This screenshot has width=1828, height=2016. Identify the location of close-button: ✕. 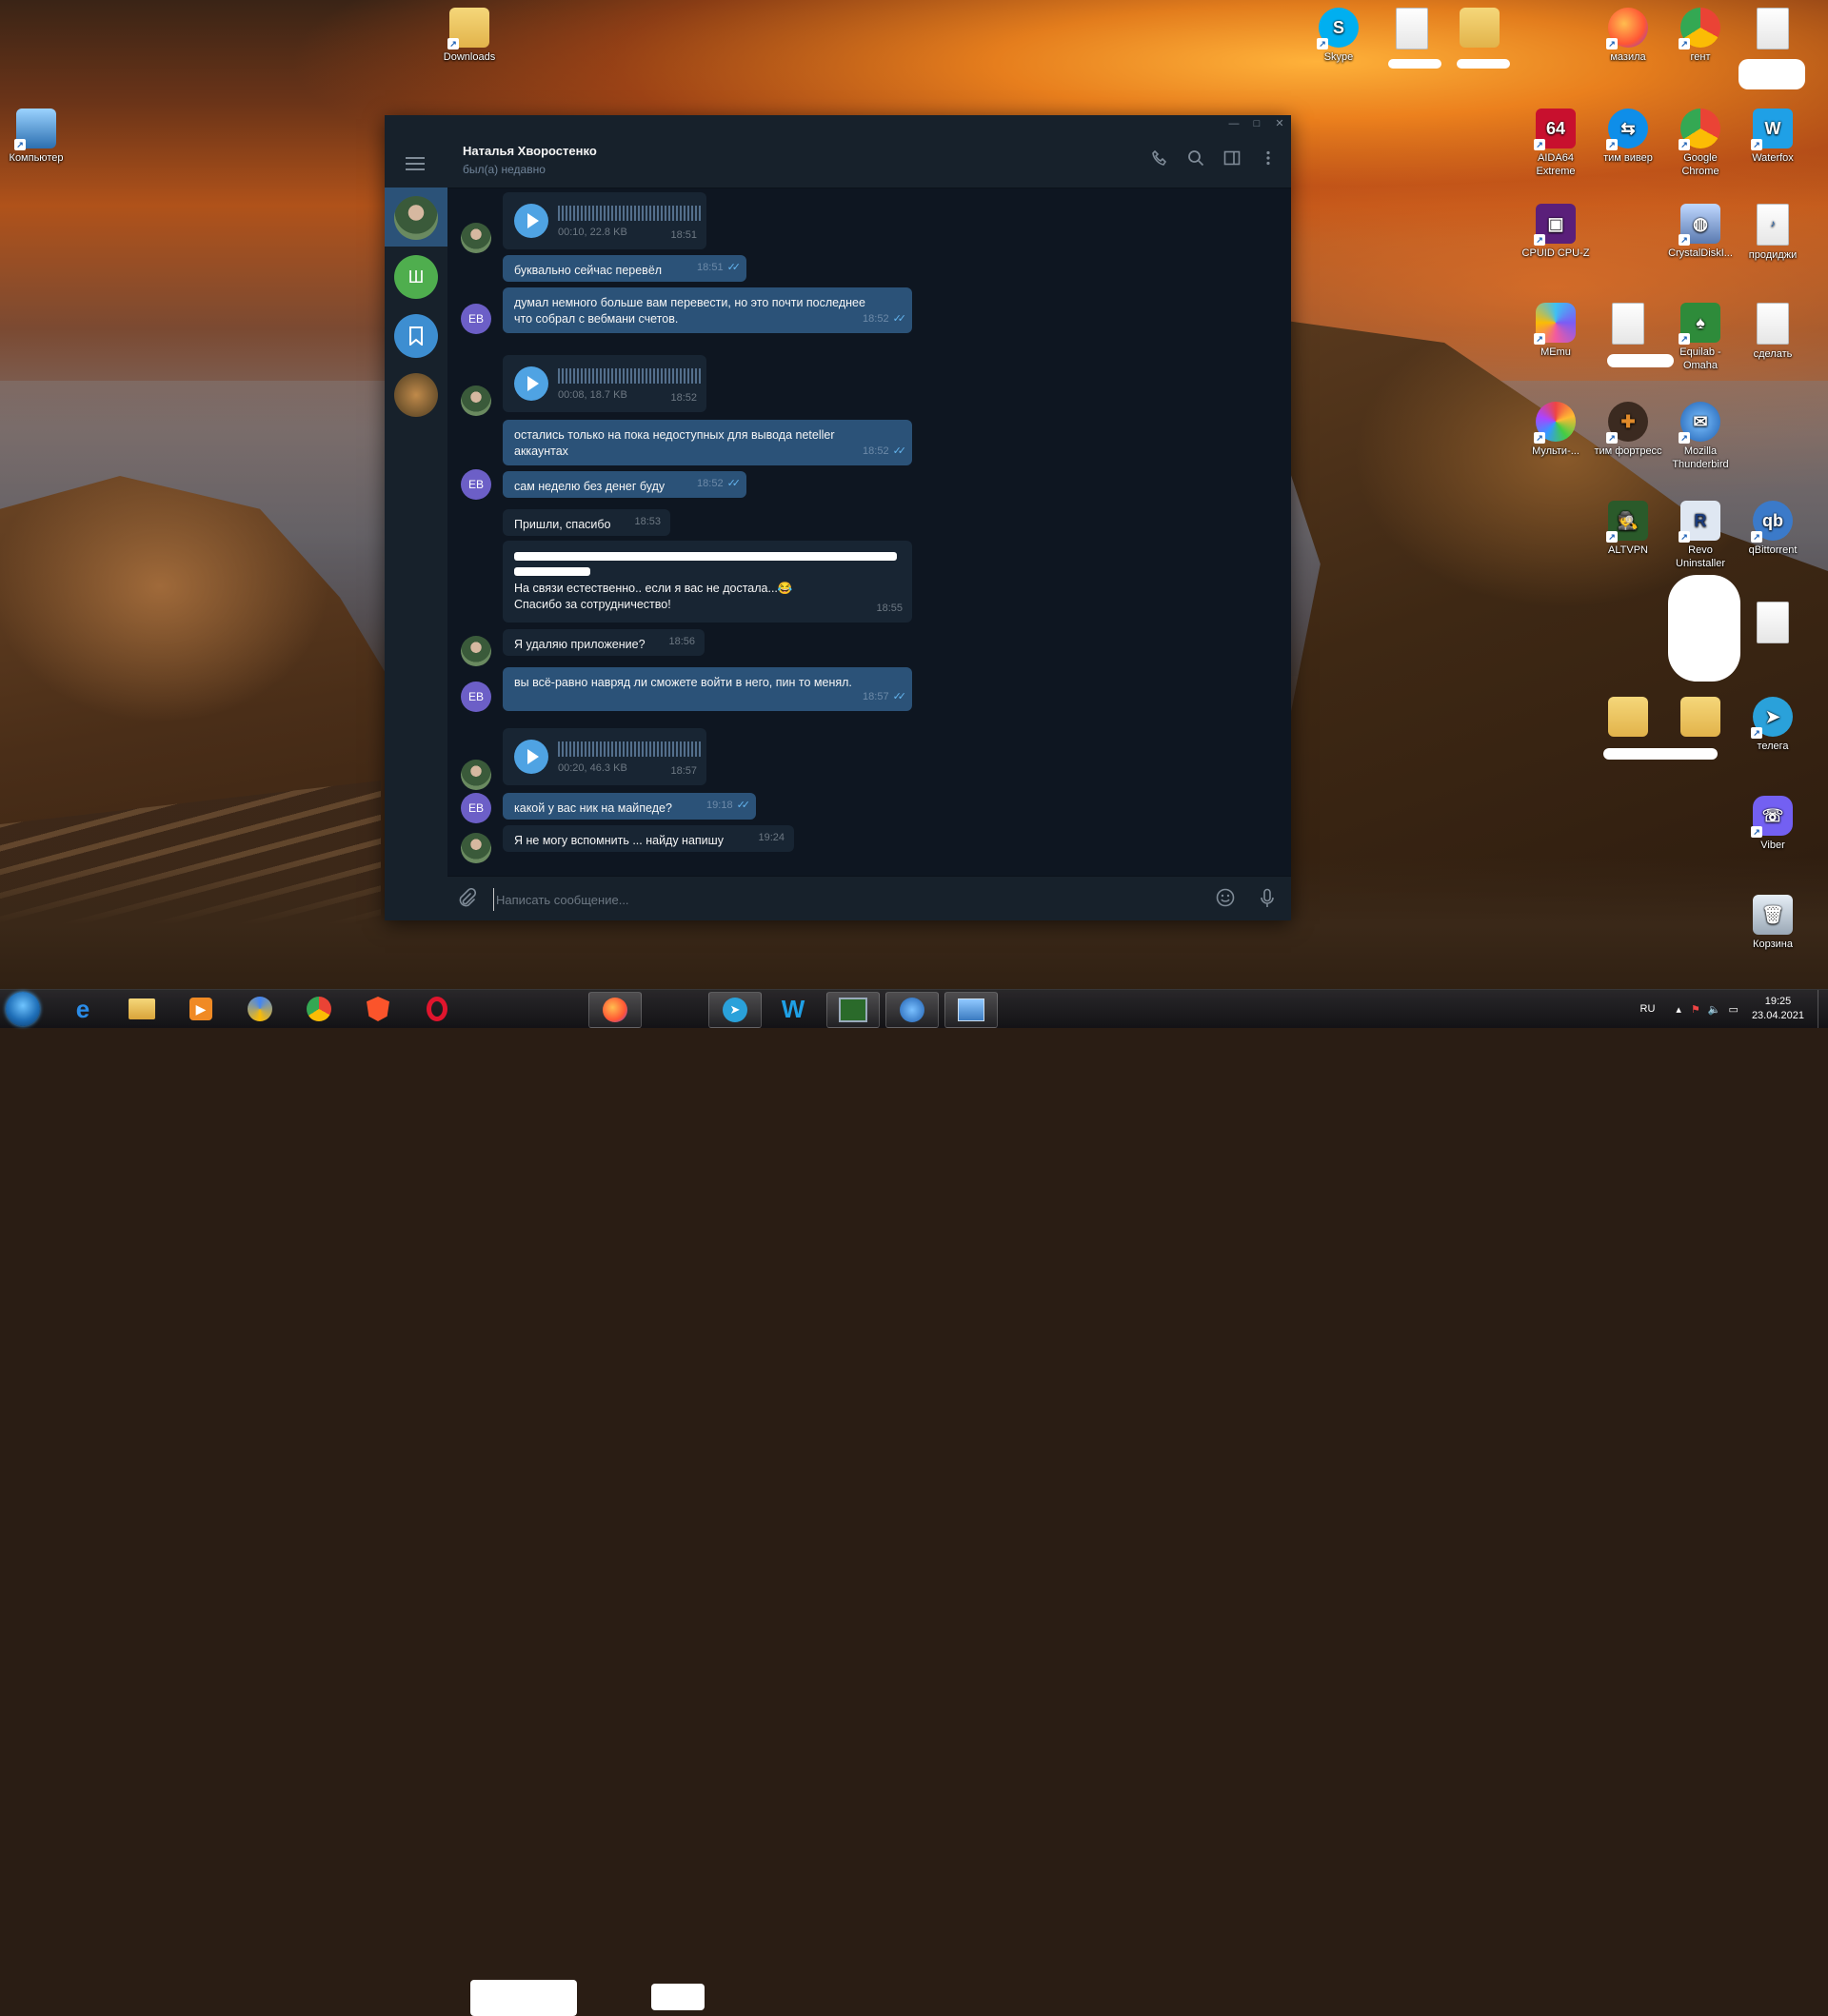
(1279, 123).